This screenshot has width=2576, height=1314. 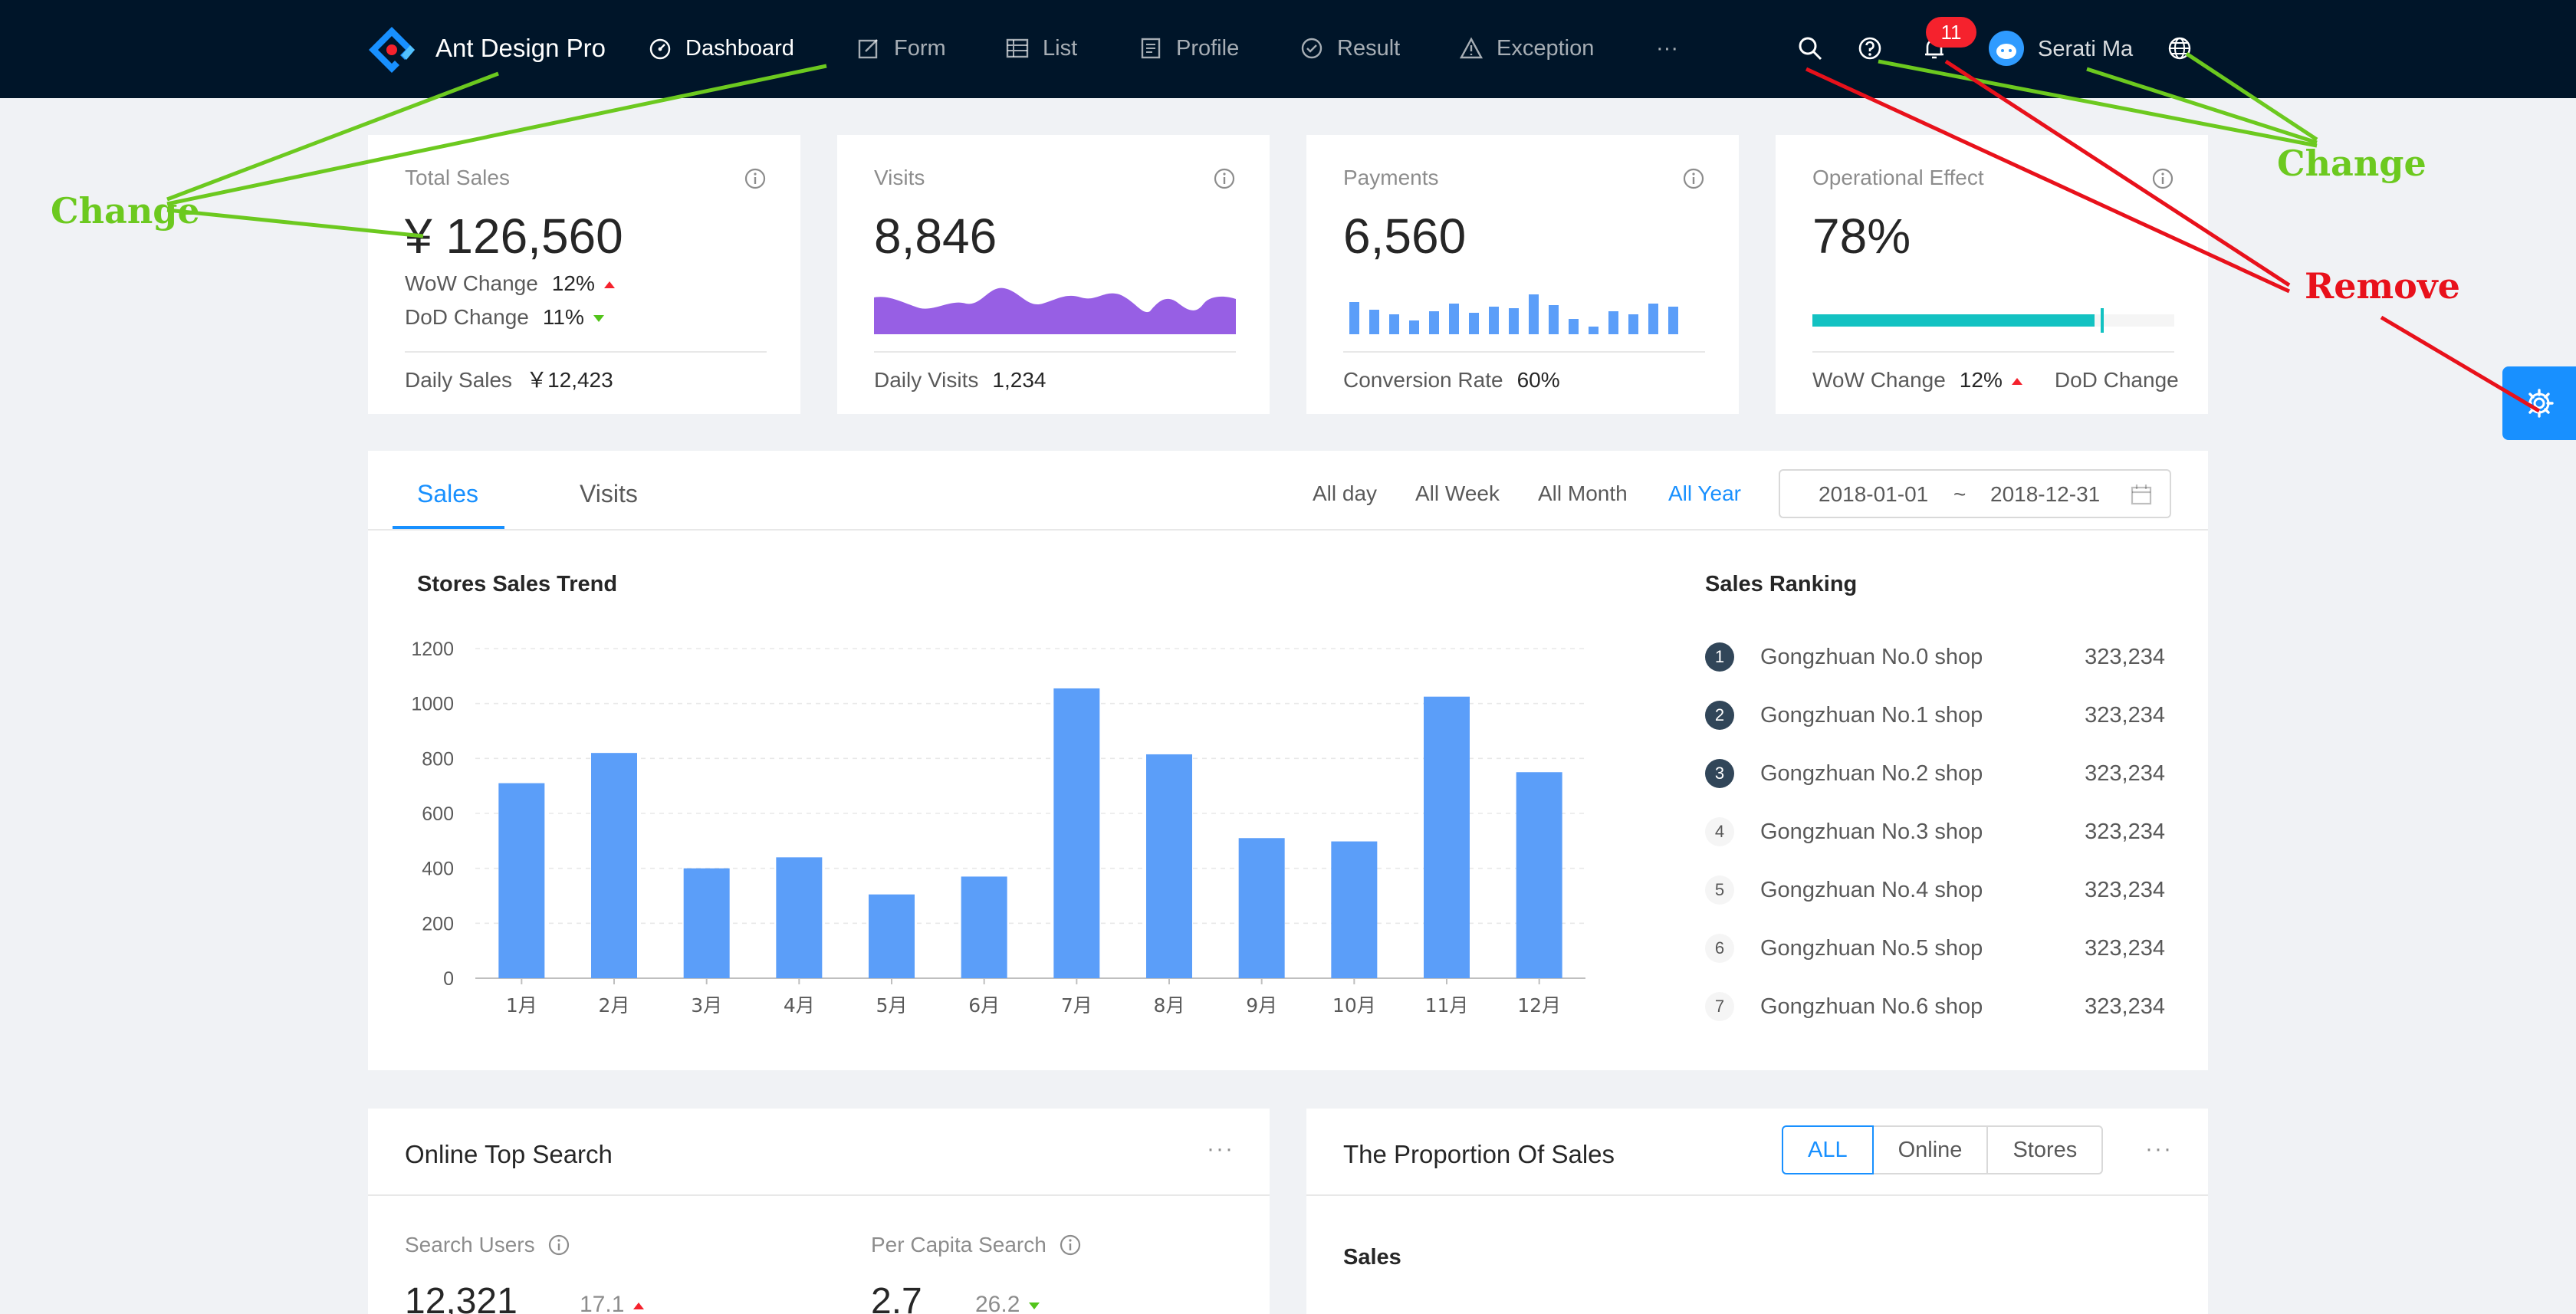 I want to click on radio-all: ALL, so click(x=1828, y=1149).